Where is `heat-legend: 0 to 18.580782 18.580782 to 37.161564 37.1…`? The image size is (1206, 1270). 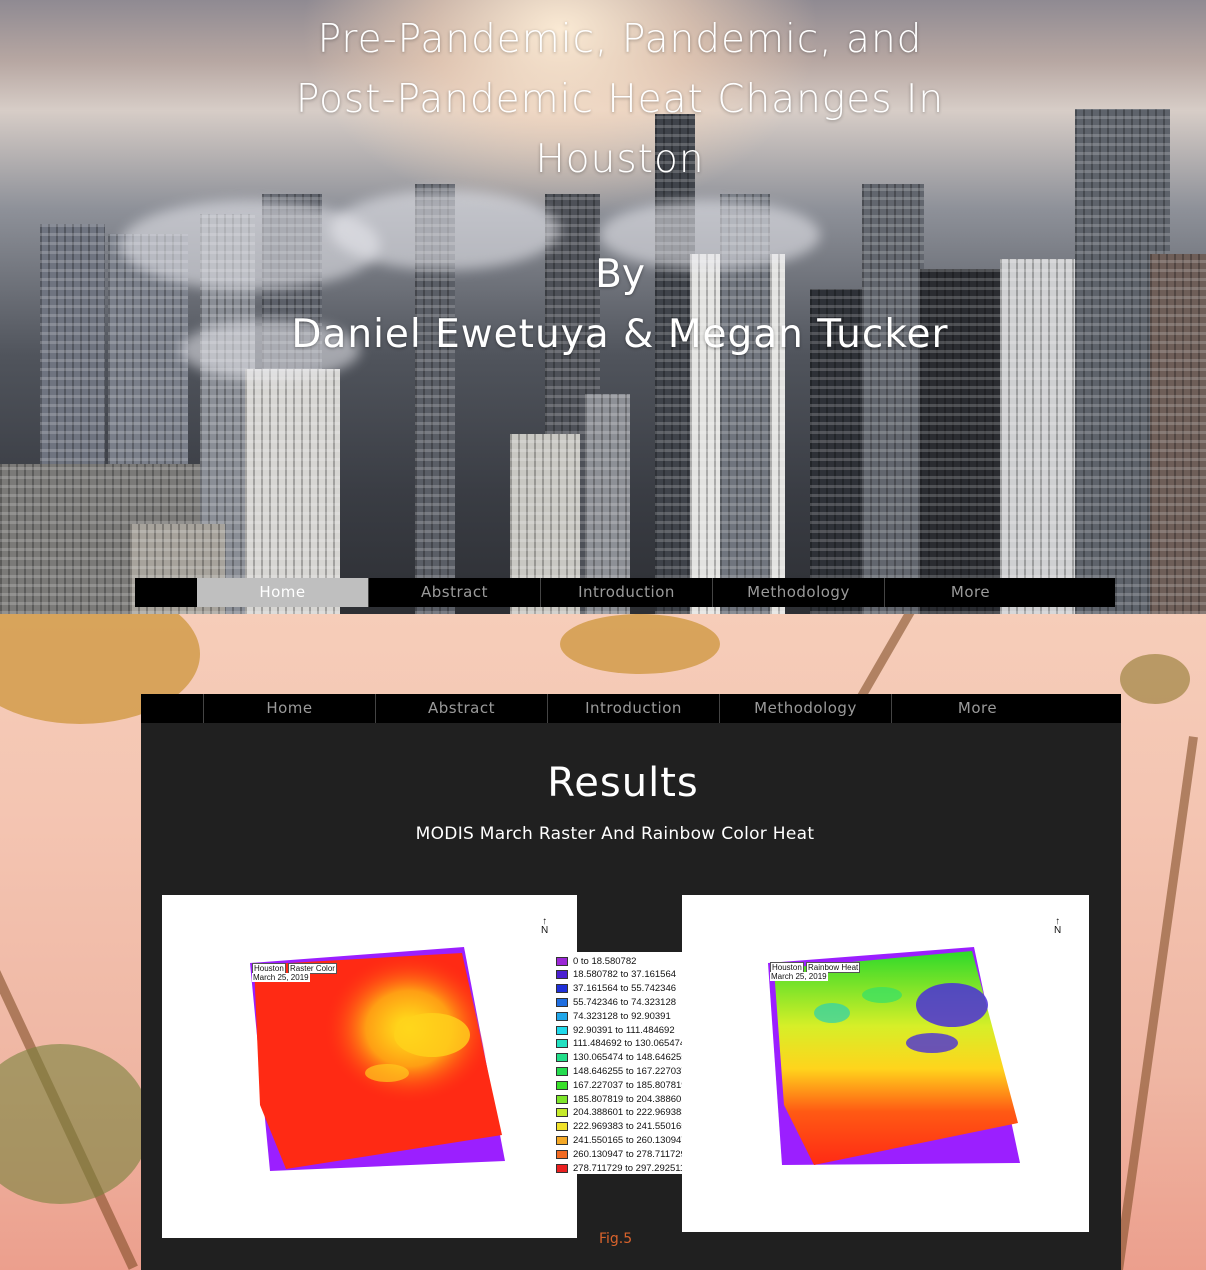
heat-legend: 0 to 18.580782 18.580782 to 37.161564 37.1… is located at coordinates (620, 1063).